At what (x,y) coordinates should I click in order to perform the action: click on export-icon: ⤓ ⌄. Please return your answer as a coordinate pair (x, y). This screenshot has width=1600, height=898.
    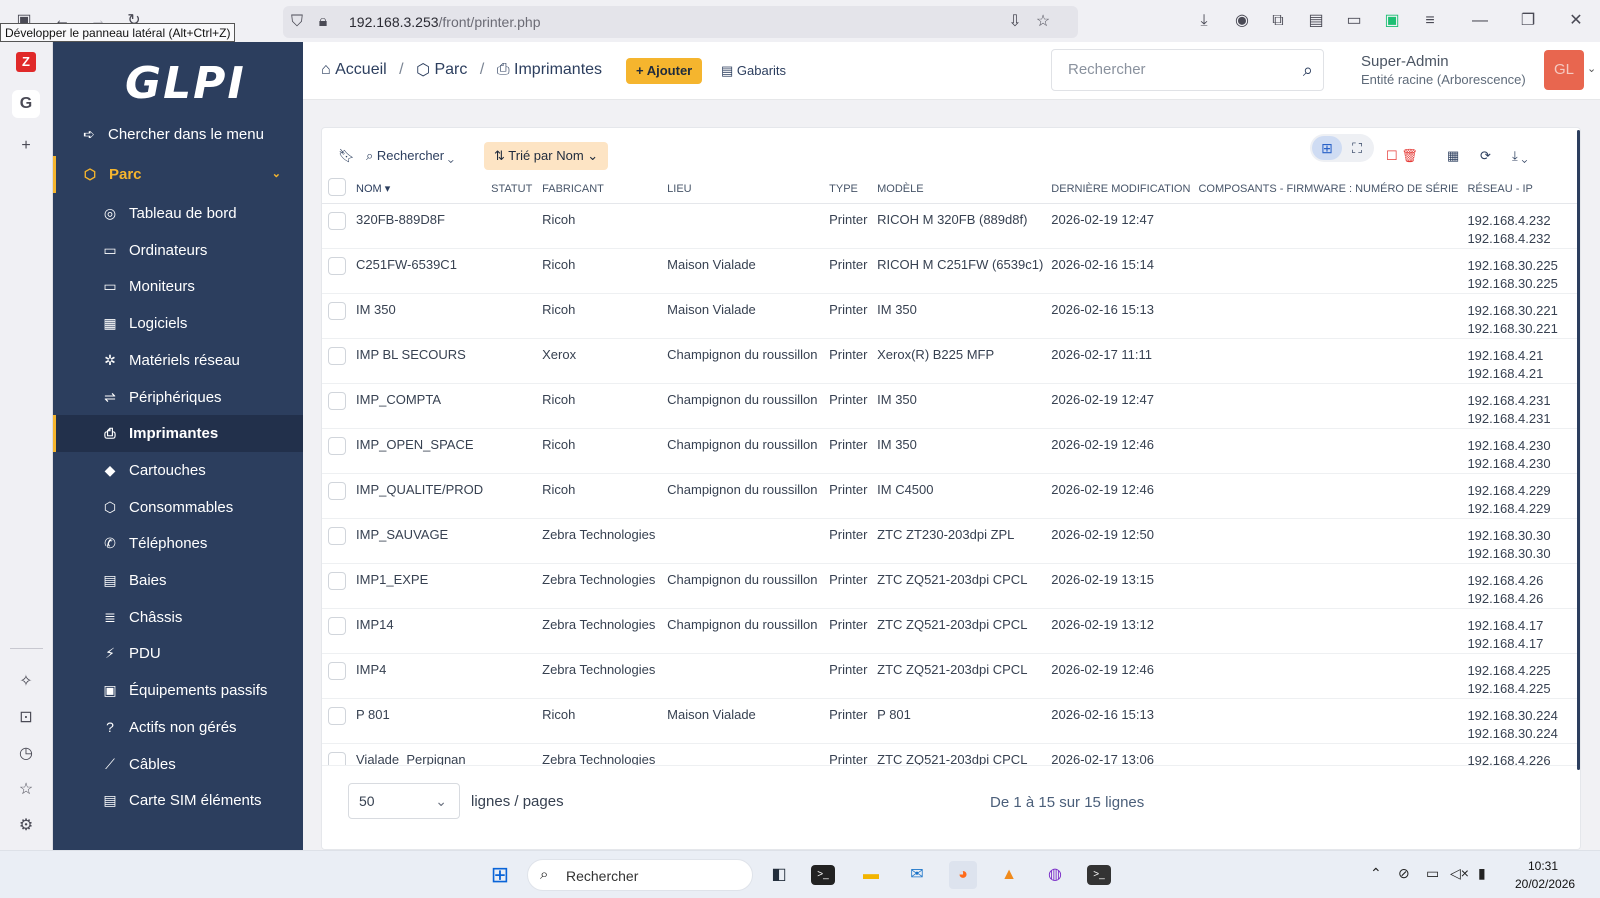
    Looking at the image, I should click on (1520, 156).